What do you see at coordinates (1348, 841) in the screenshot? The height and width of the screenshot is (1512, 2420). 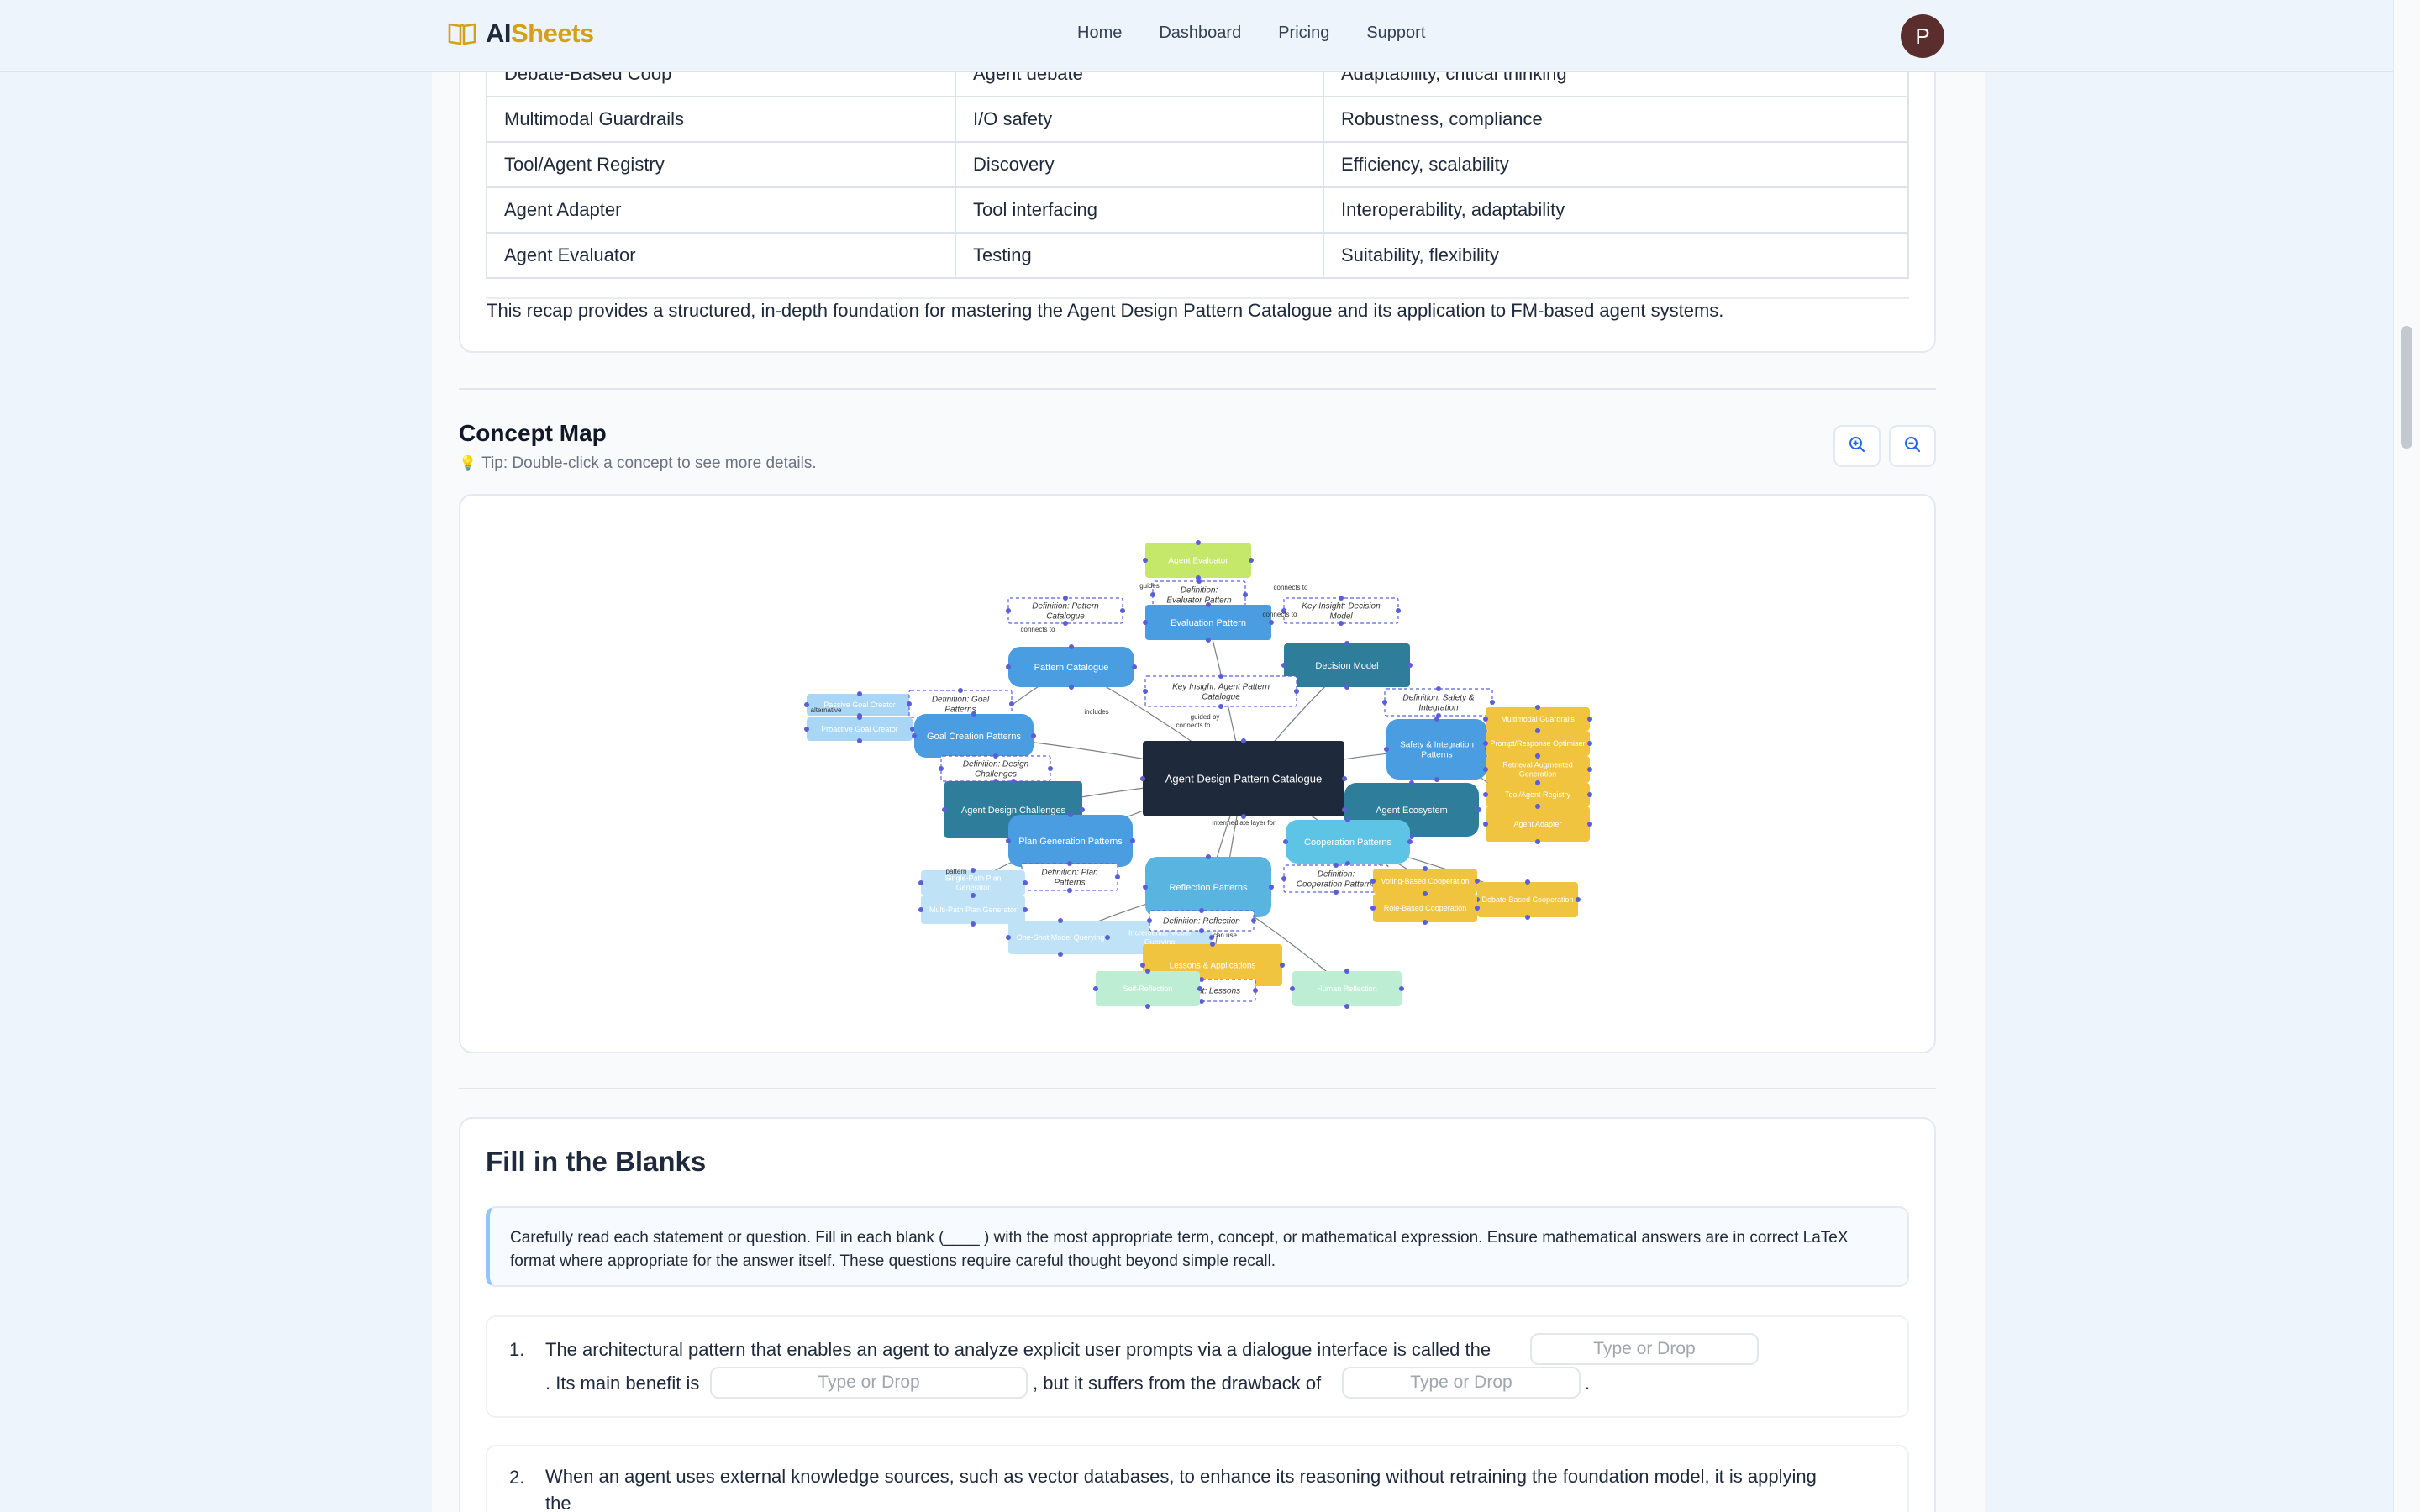 I see `concept-node-cooperation-patterns: Cooperation Patterns` at bounding box center [1348, 841].